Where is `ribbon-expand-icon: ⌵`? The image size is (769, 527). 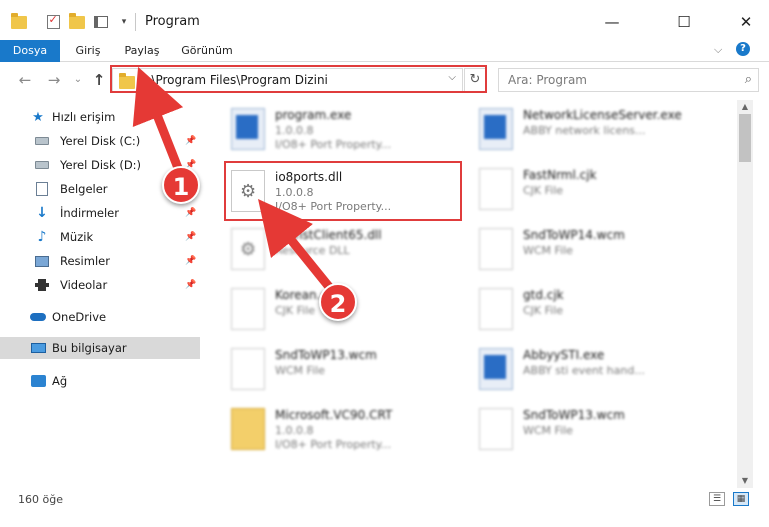 ribbon-expand-icon: ⌵ is located at coordinates (718, 50).